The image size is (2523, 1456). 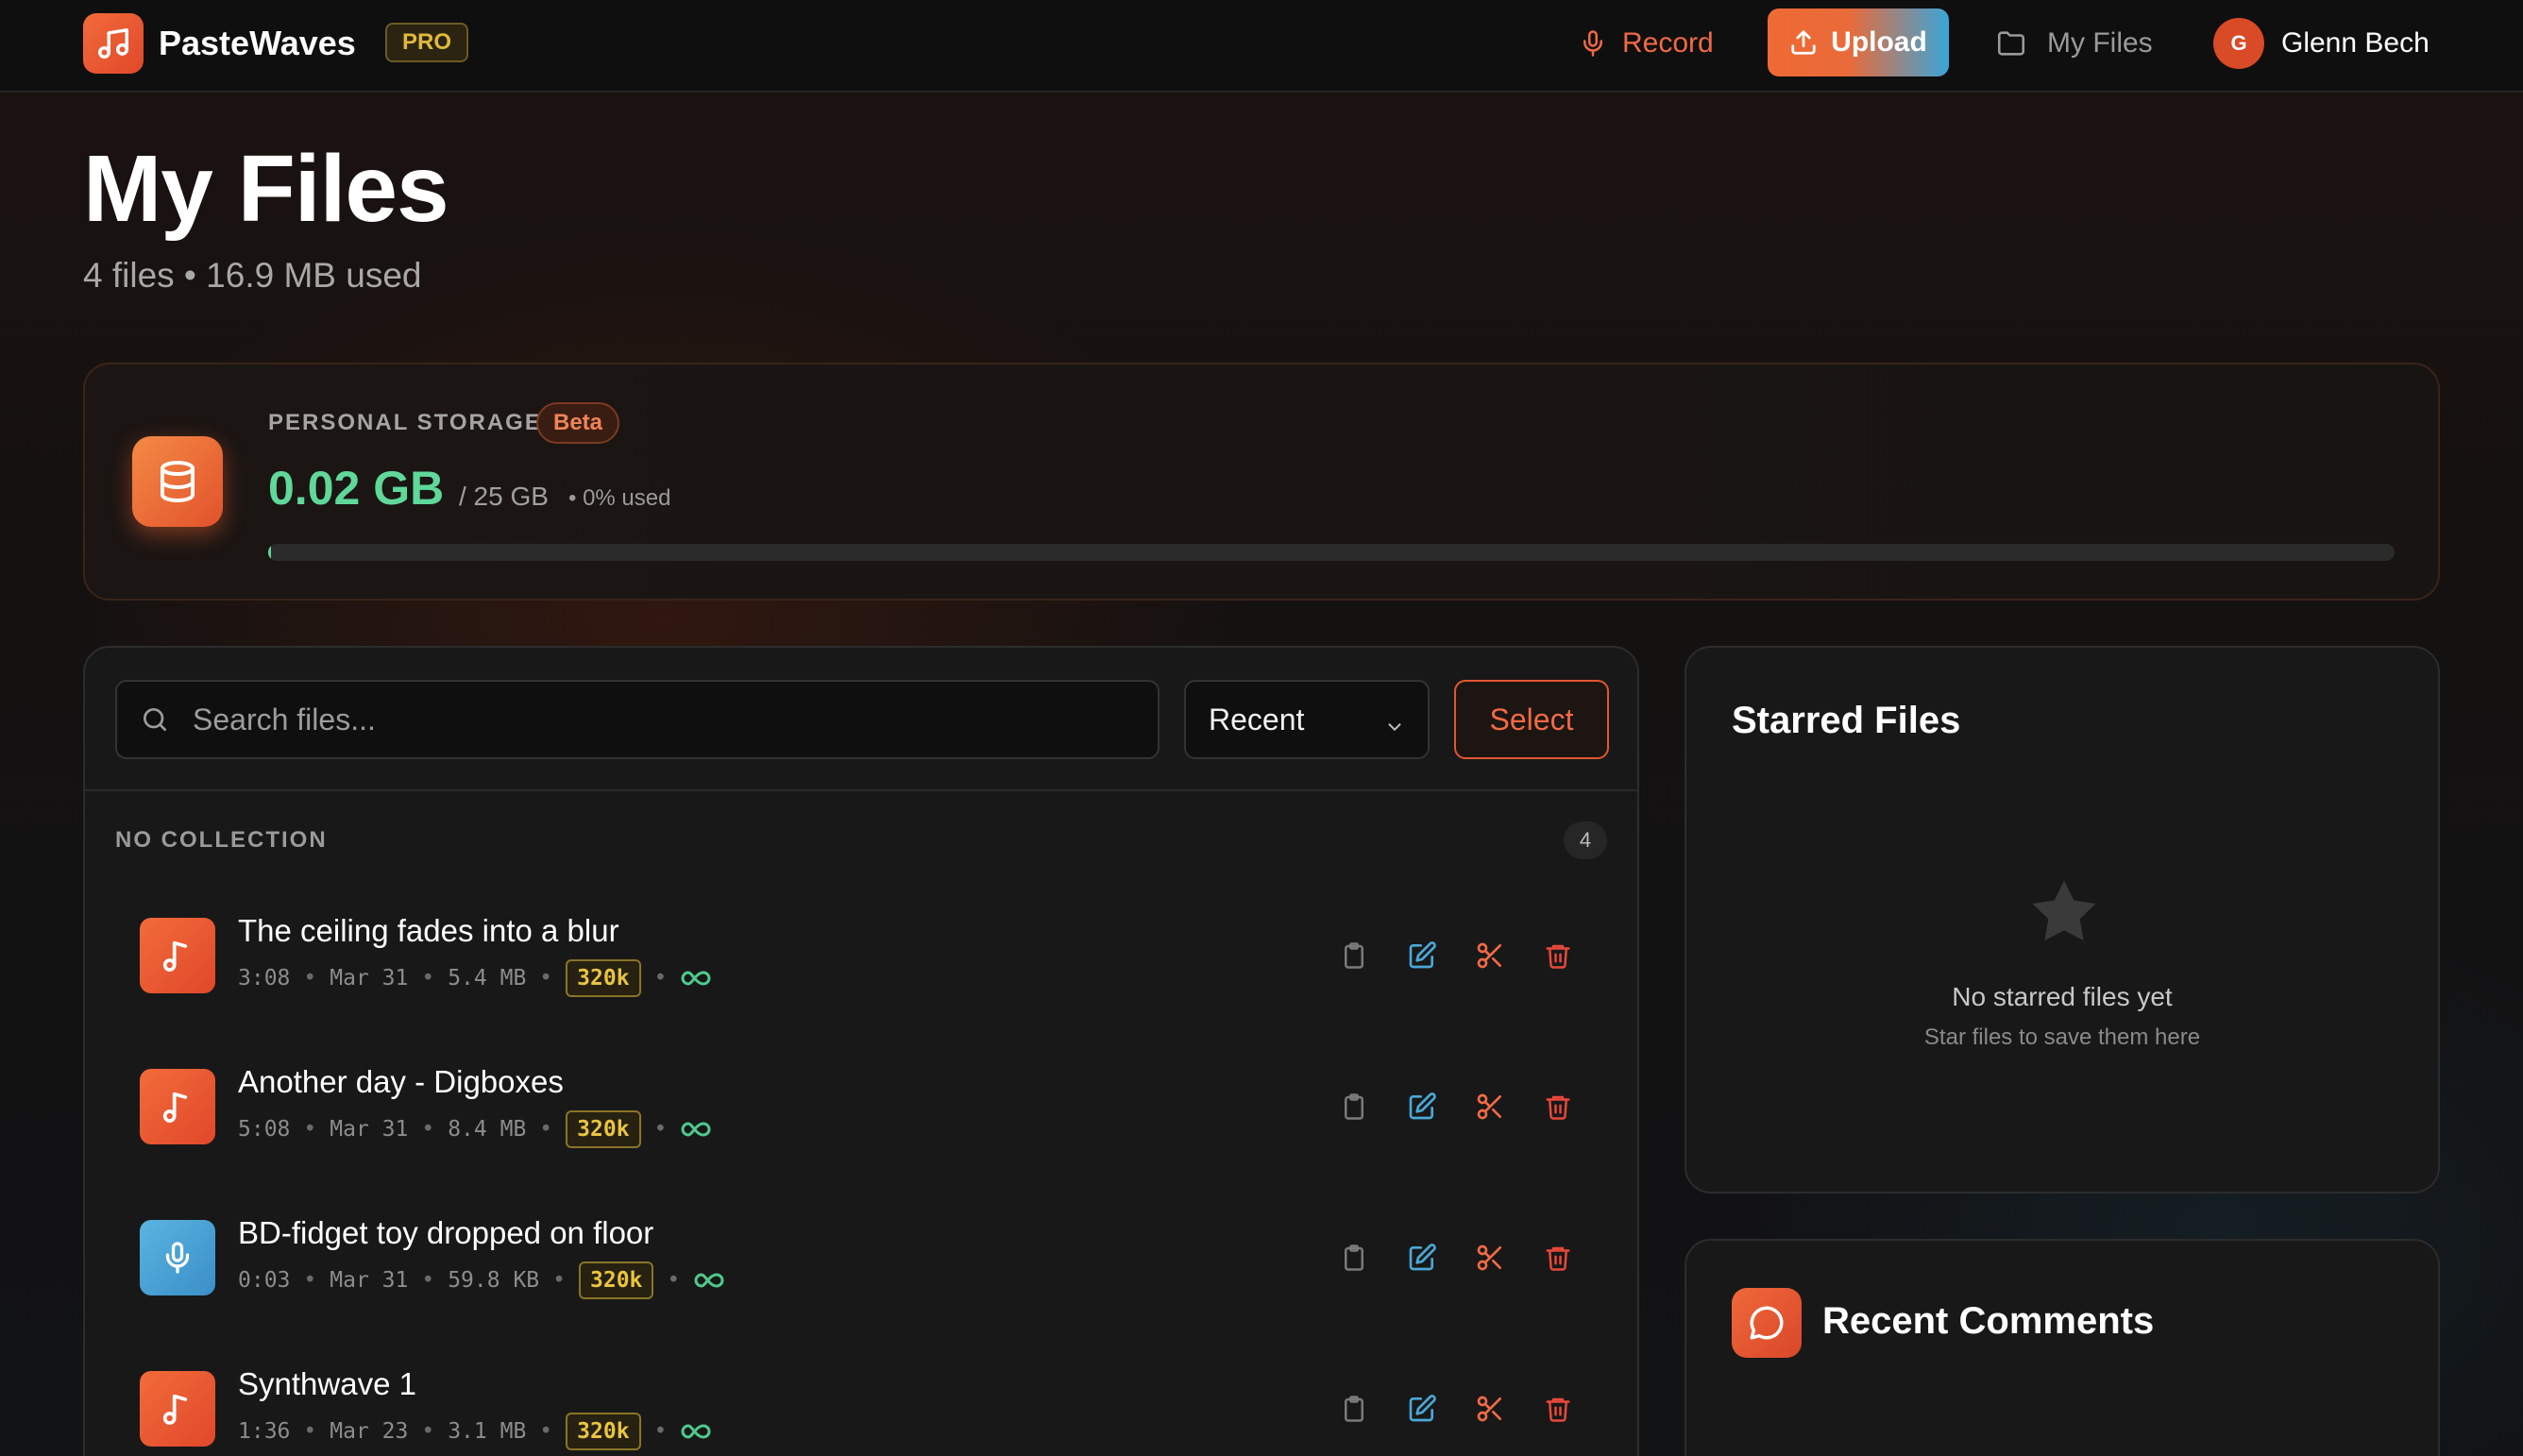 I want to click on file-duration: 0:03, so click(x=264, y=1280).